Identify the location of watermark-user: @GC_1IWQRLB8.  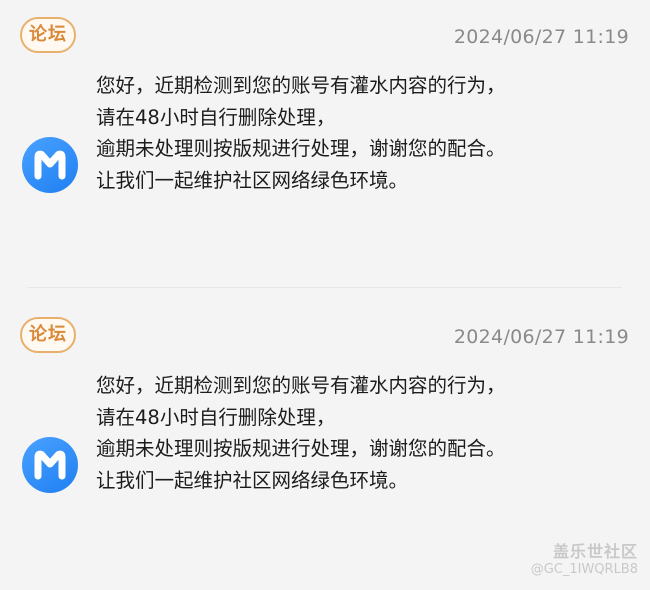
(584, 569).